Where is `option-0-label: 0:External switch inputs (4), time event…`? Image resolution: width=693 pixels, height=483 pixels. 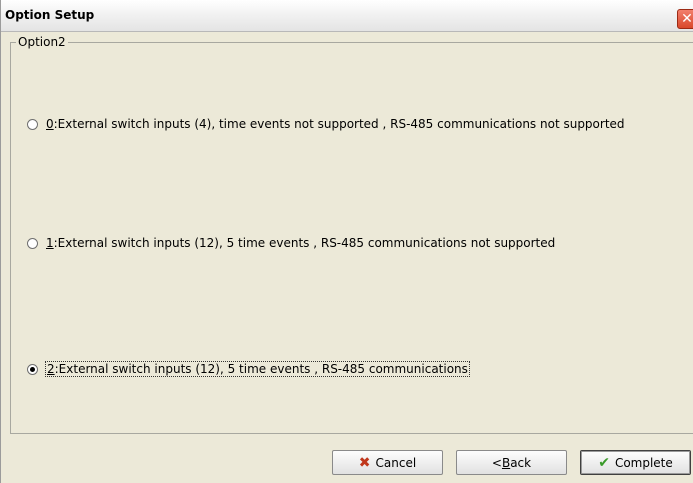
option-0-label: 0:External switch inputs (4), time event… is located at coordinates (335, 124).